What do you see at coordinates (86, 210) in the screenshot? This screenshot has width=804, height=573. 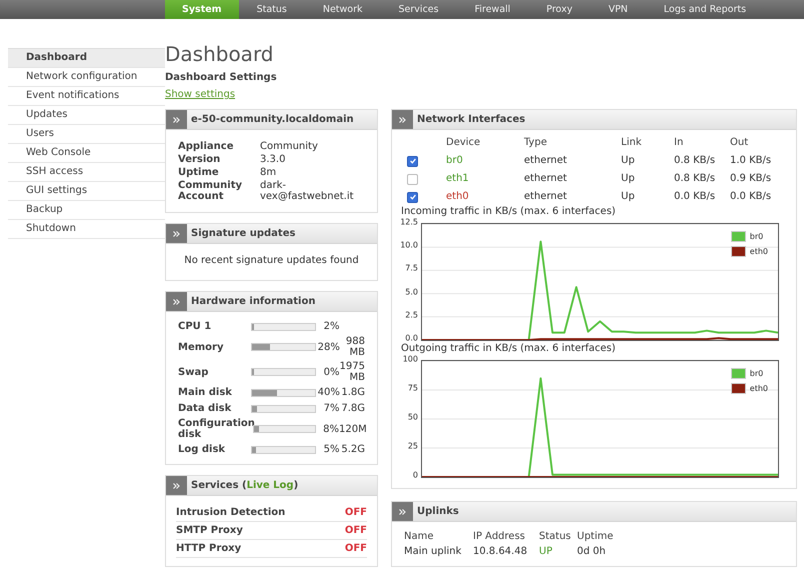 I see `sidebar-item: Backup` at bounding box center [86, 210].